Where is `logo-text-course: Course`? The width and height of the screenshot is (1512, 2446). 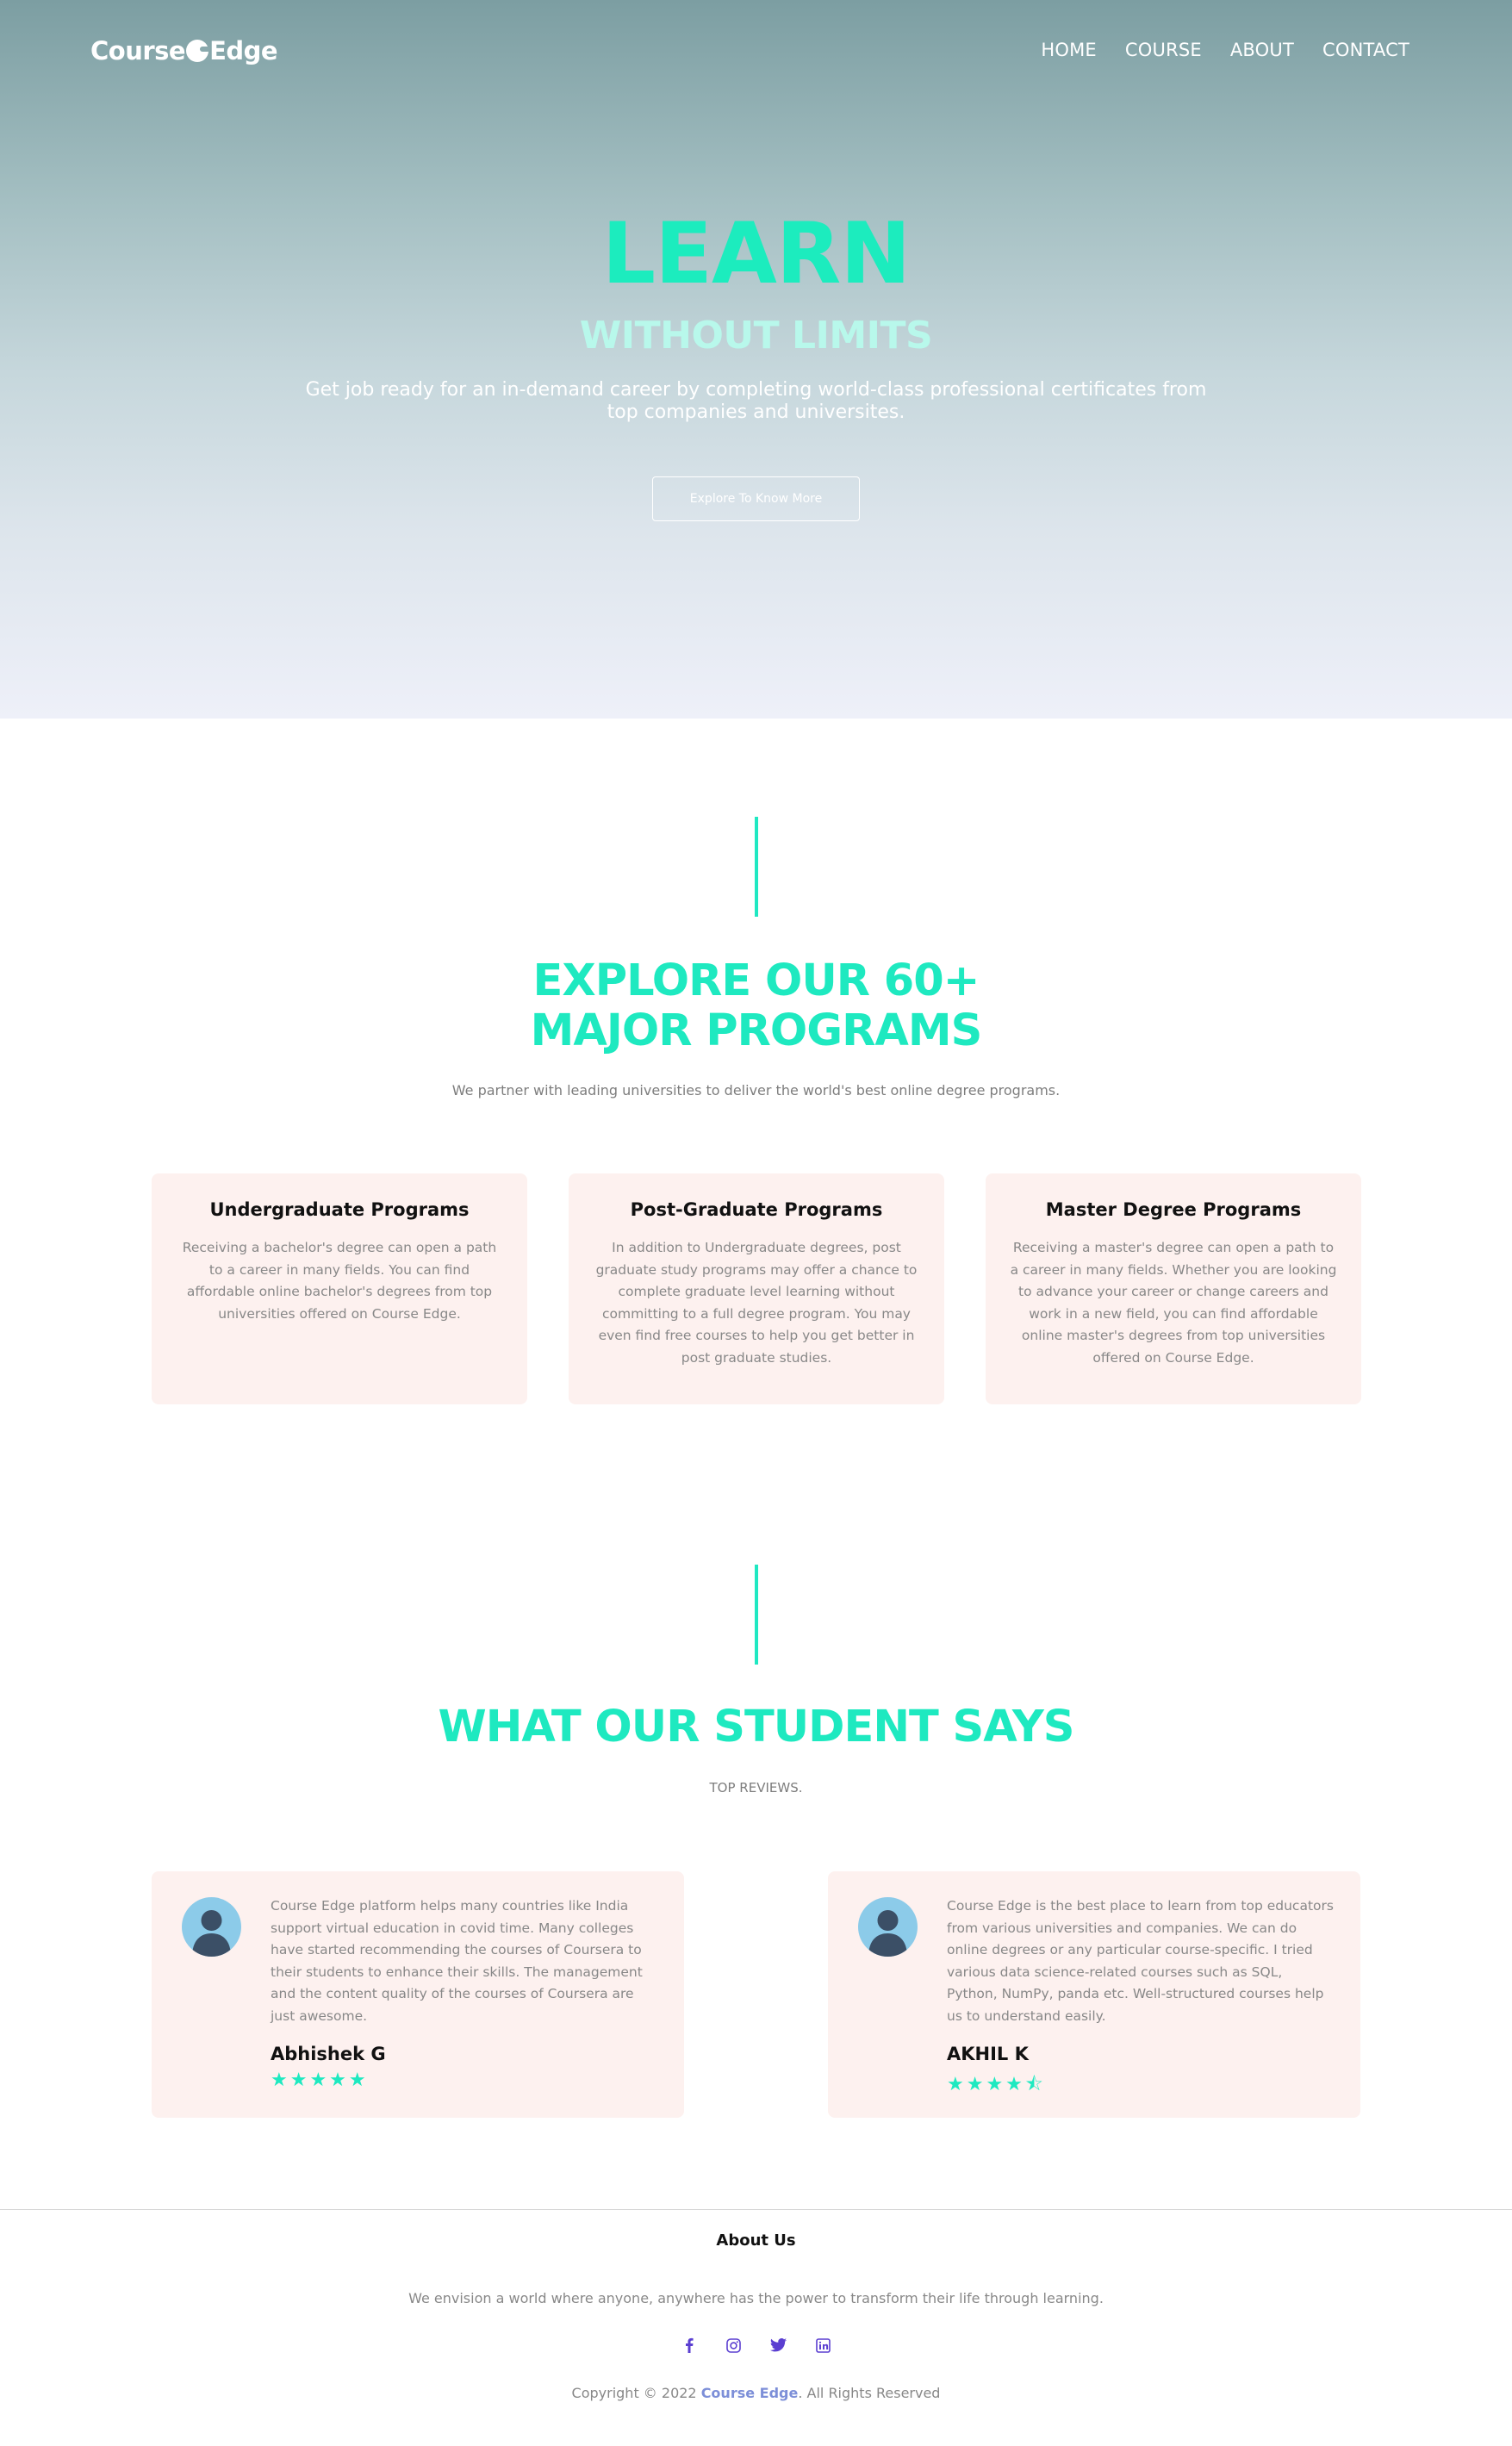 logo-text-course: Course is located at coordinates (138, 51).